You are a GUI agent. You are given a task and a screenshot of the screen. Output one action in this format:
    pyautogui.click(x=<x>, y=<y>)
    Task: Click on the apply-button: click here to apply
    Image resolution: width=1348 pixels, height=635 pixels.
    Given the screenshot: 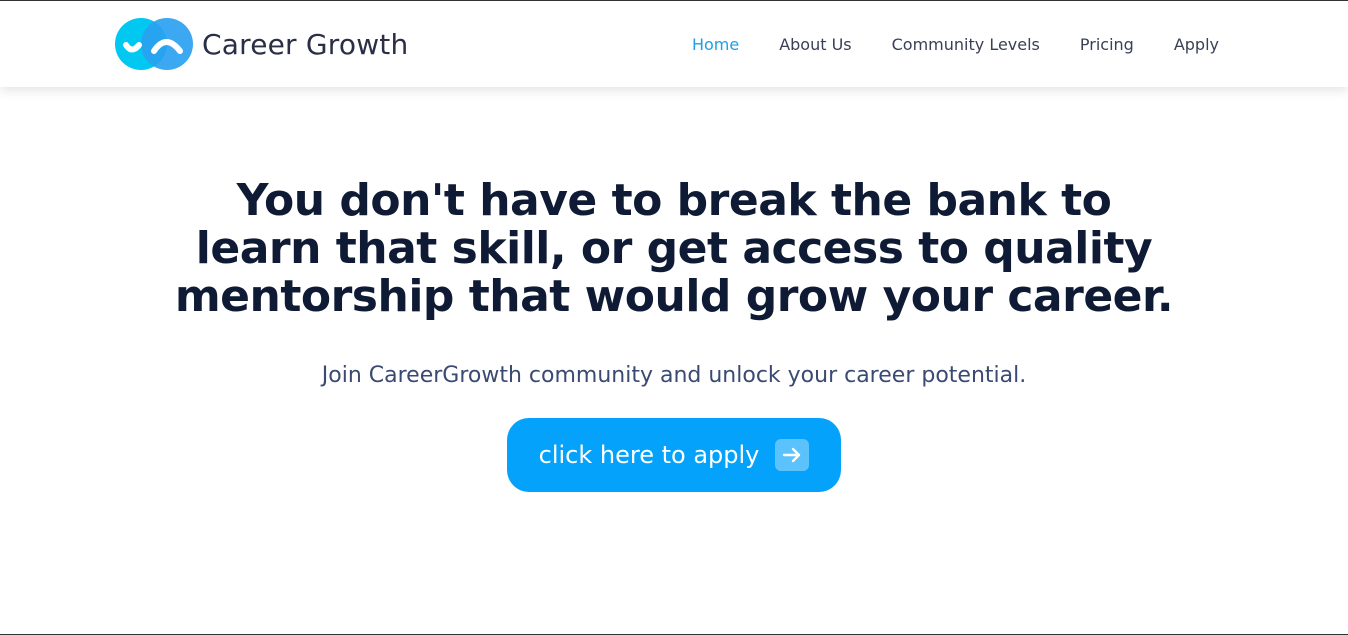 What is the action you would take?
    pyautogui.click(x=674, y=455)
    